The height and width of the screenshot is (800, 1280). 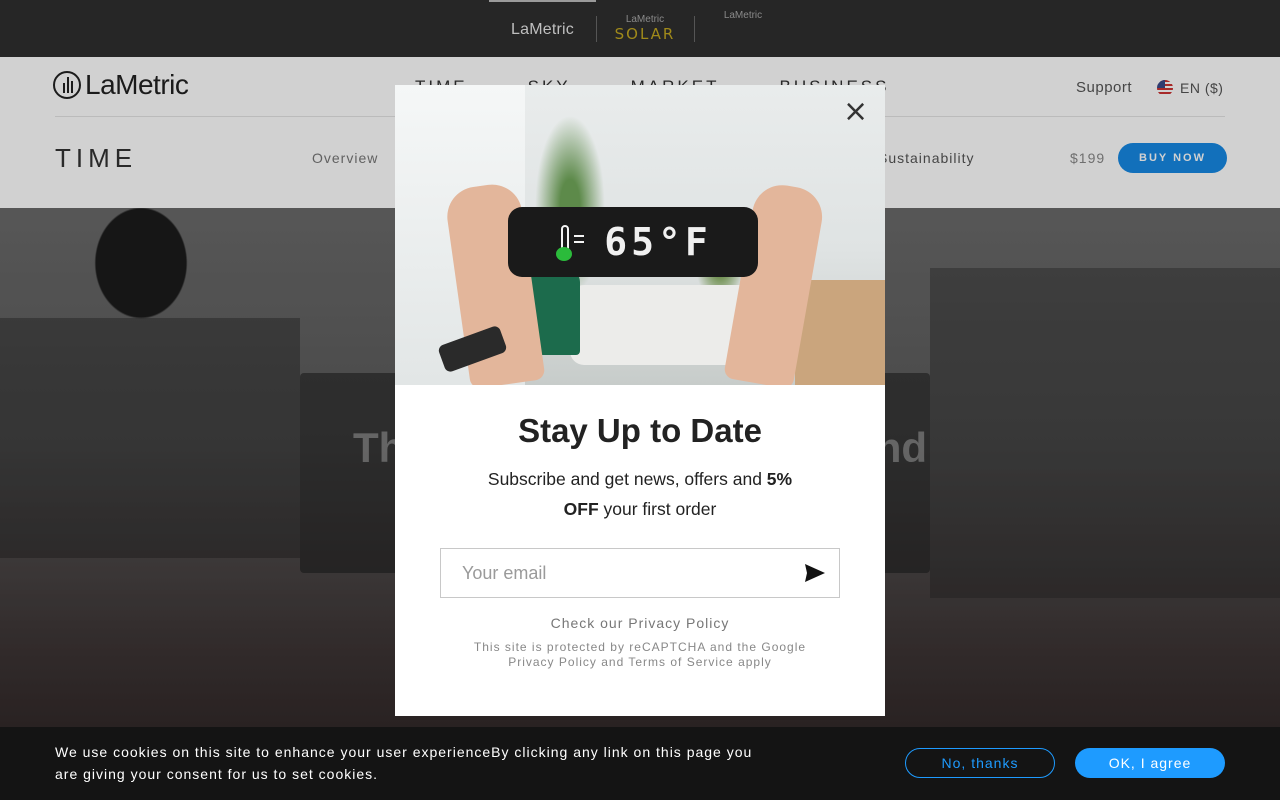 I want to click on thermometer-icon, so click(x=569, y=242).